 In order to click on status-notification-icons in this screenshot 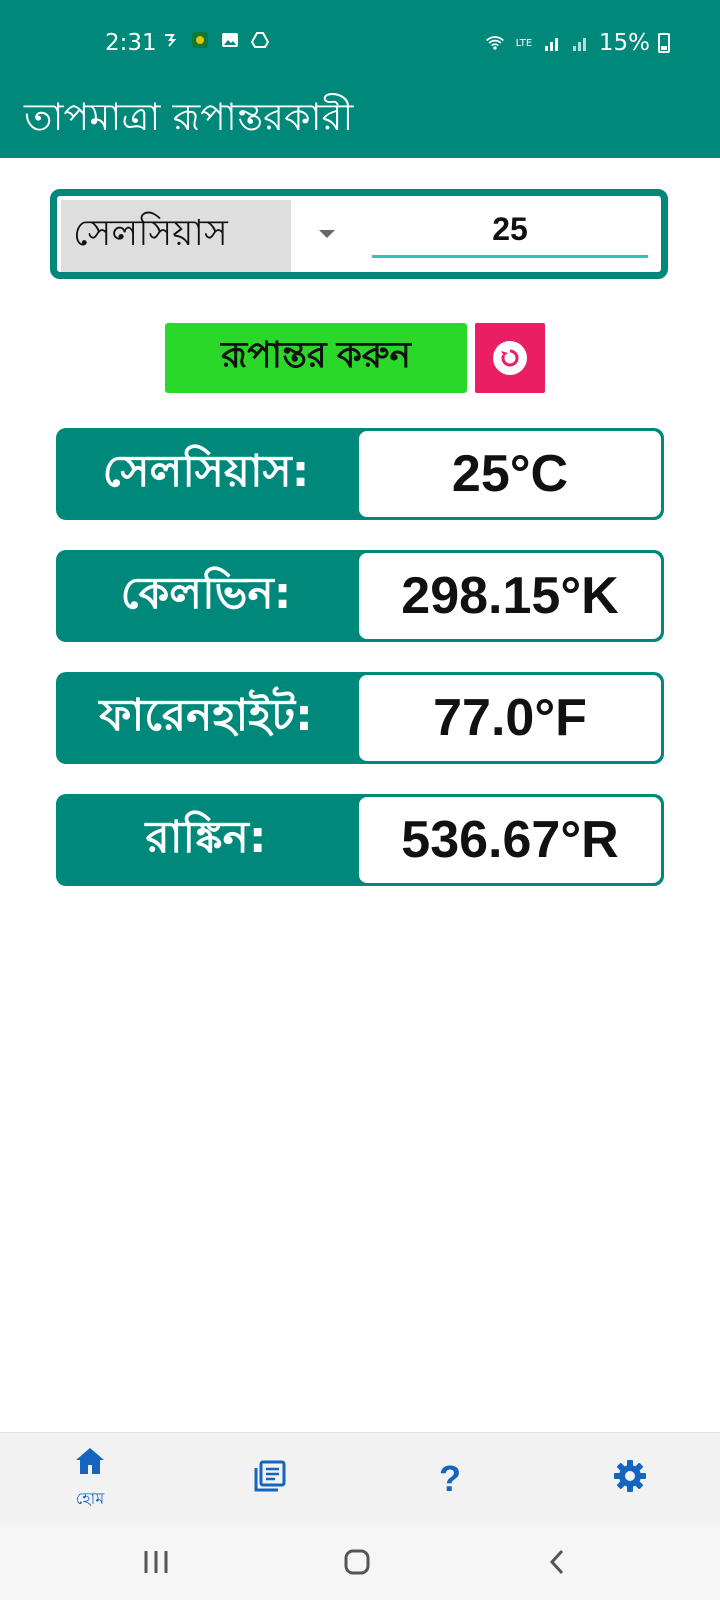, I will do `click(215, 40)`.